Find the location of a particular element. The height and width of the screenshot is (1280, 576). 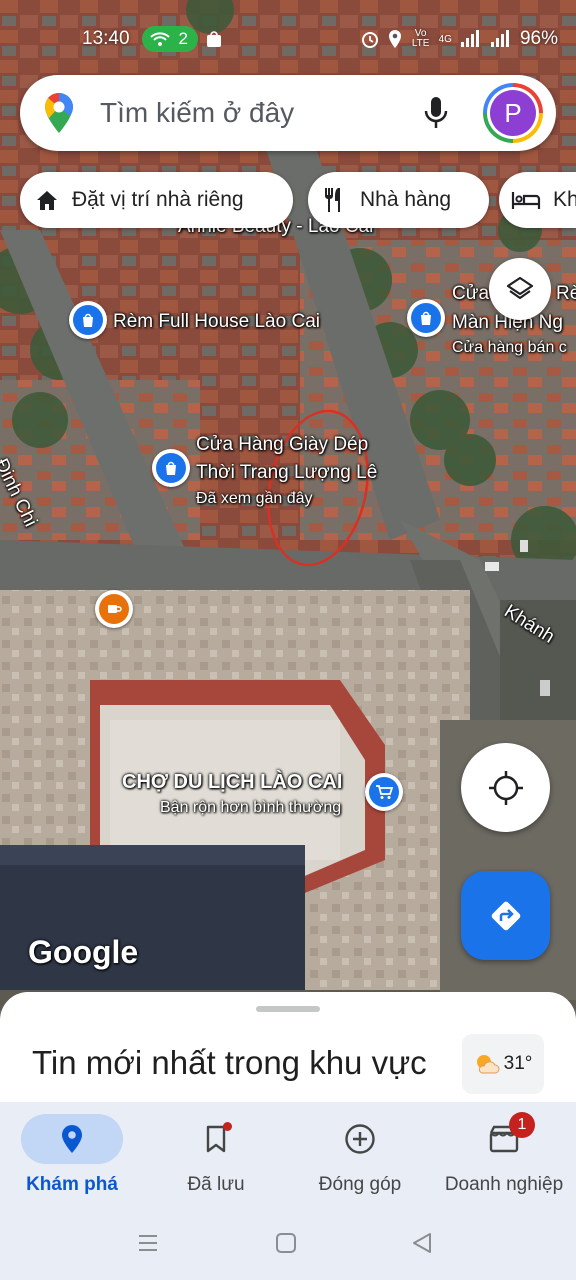

directions-button is located at coordinates (505, 915).